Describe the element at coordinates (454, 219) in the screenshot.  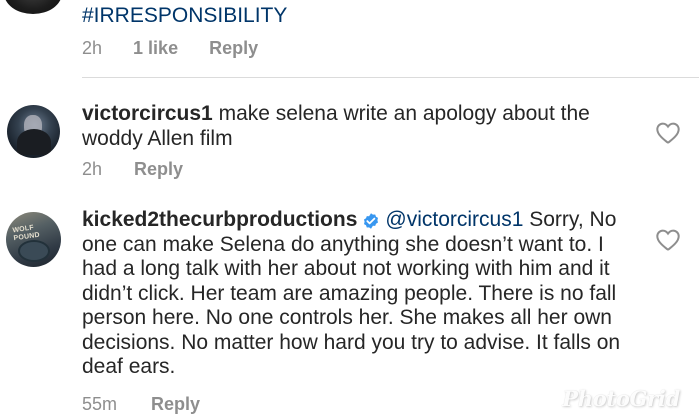
I see `mention-link: @victorcircus1` at that location.